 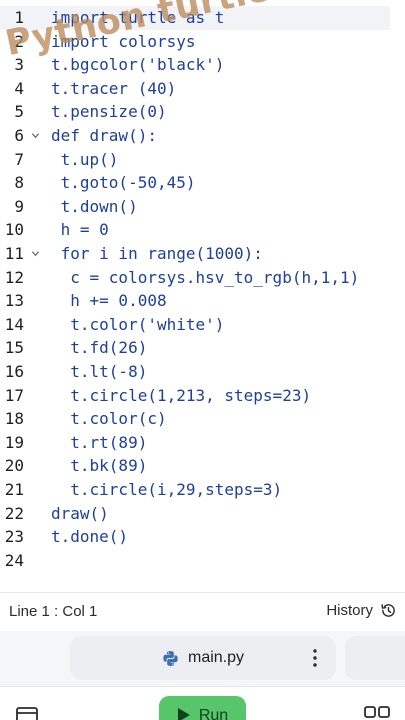 What do you see at coordinates (170, 658) in the screenshot?
I see `python-logo-icon` at bounding box center [170, 658].